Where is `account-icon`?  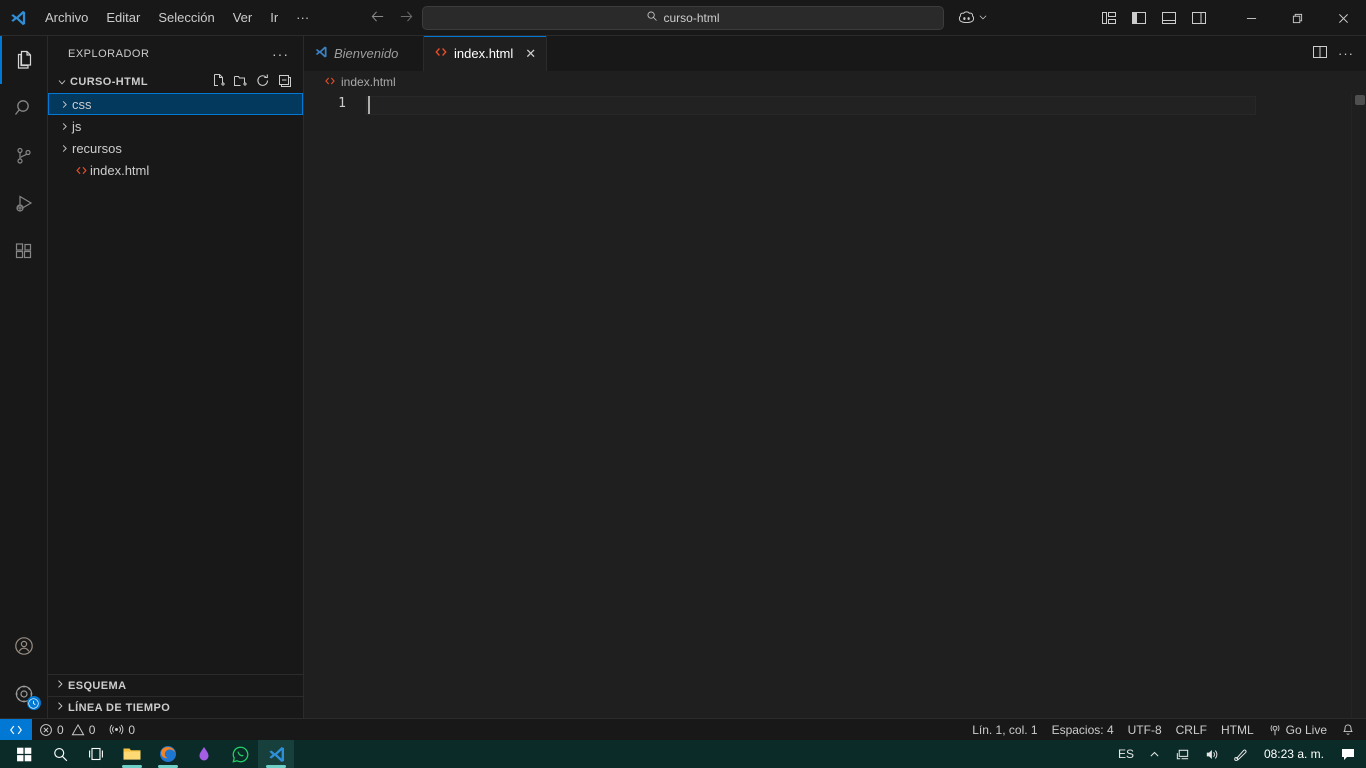 account-icon is located at coordinates (23, 646).